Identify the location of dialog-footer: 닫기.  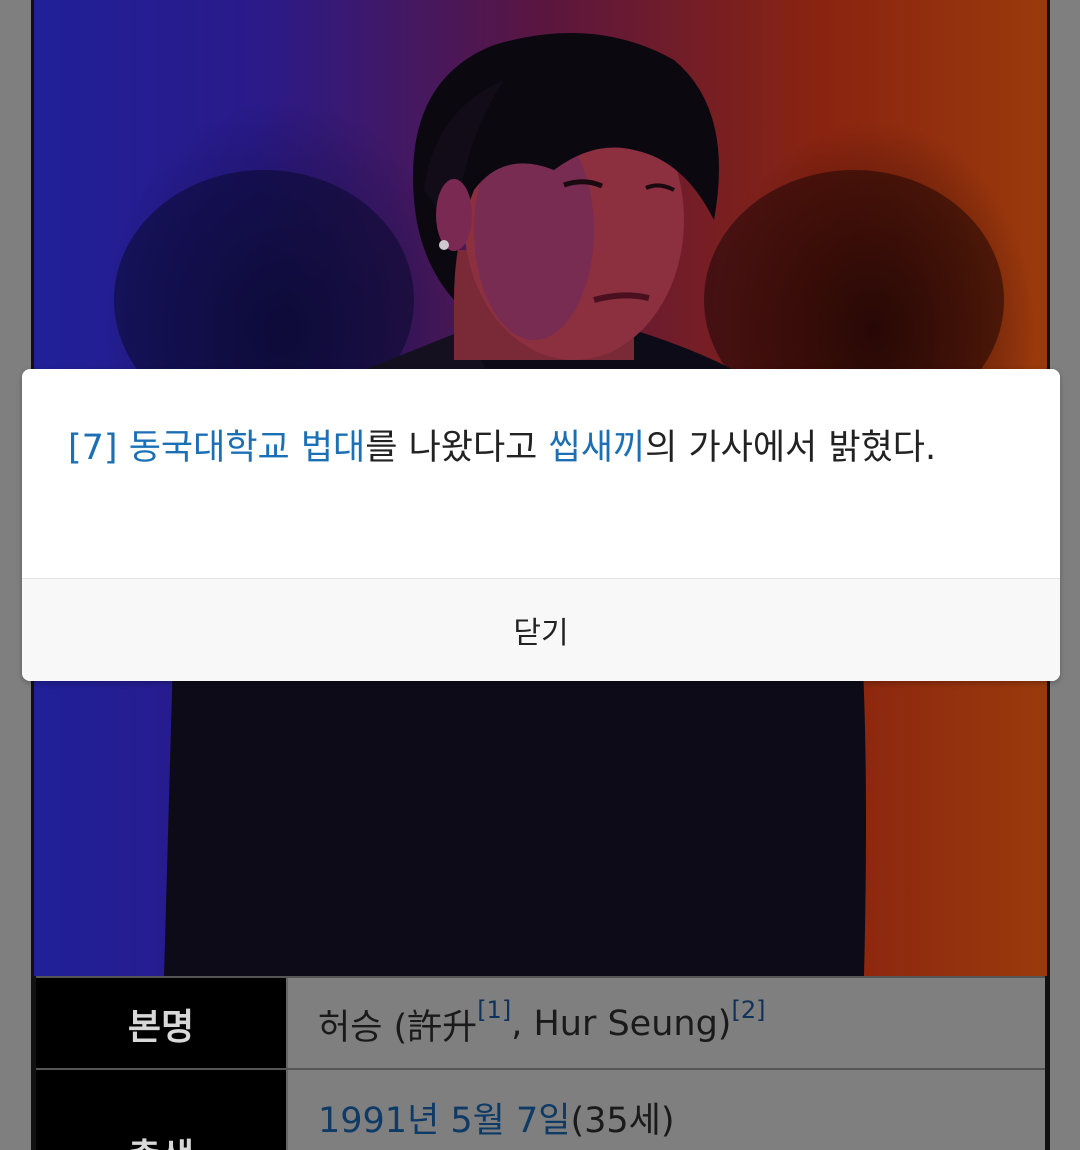
(541, 630).